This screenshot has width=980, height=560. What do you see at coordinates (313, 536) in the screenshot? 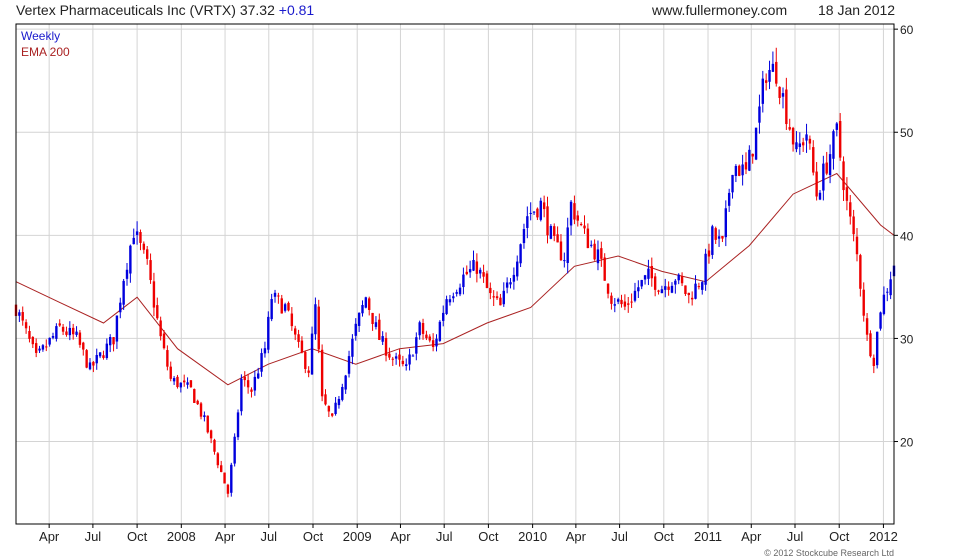
I see `x-tick-label: Oct` at bounding box center [313, 536].